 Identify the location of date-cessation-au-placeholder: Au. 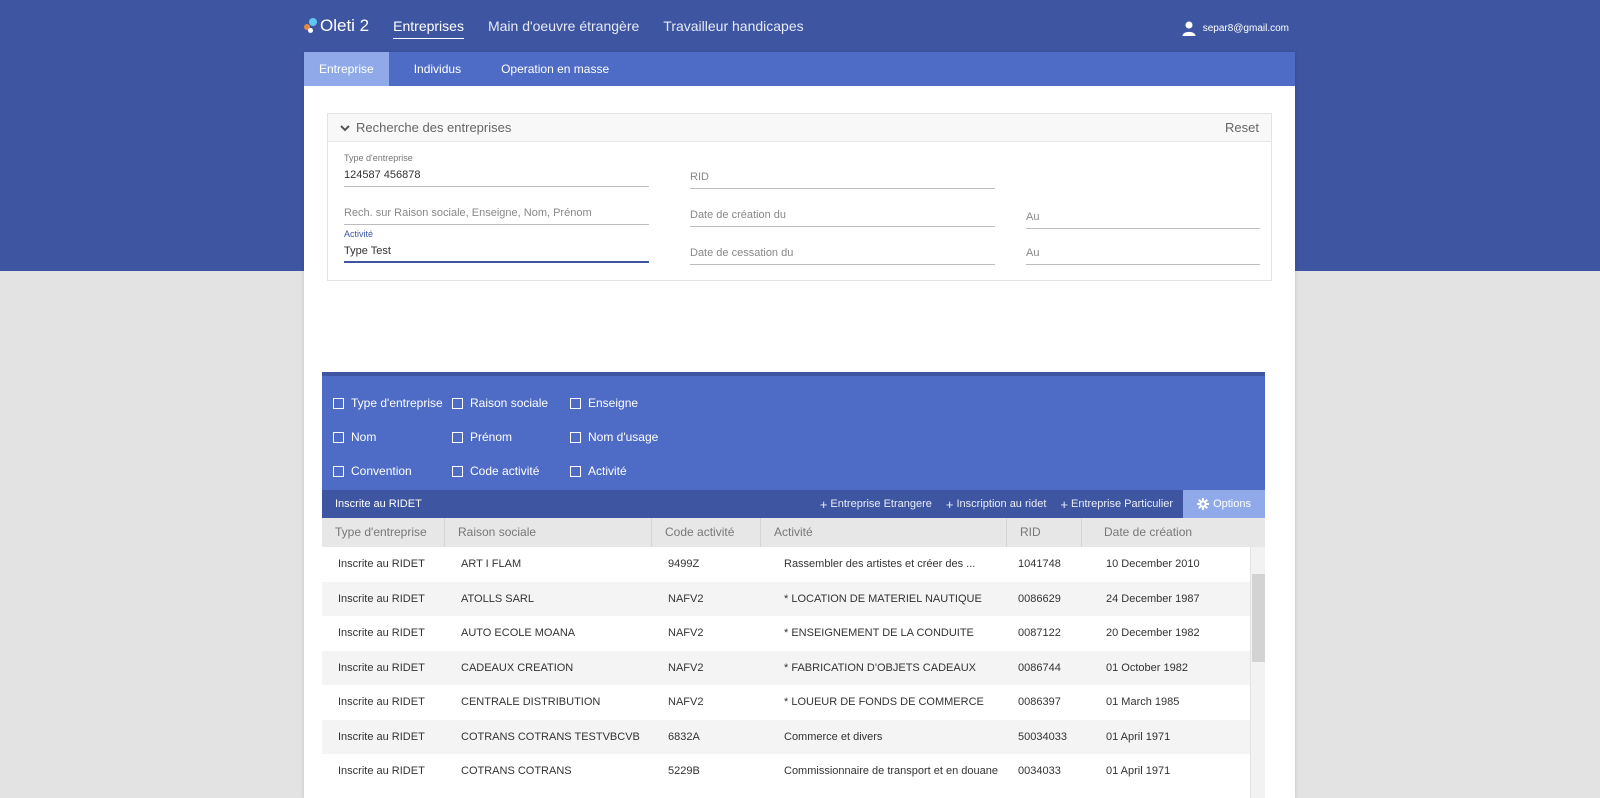
(1033, 253).